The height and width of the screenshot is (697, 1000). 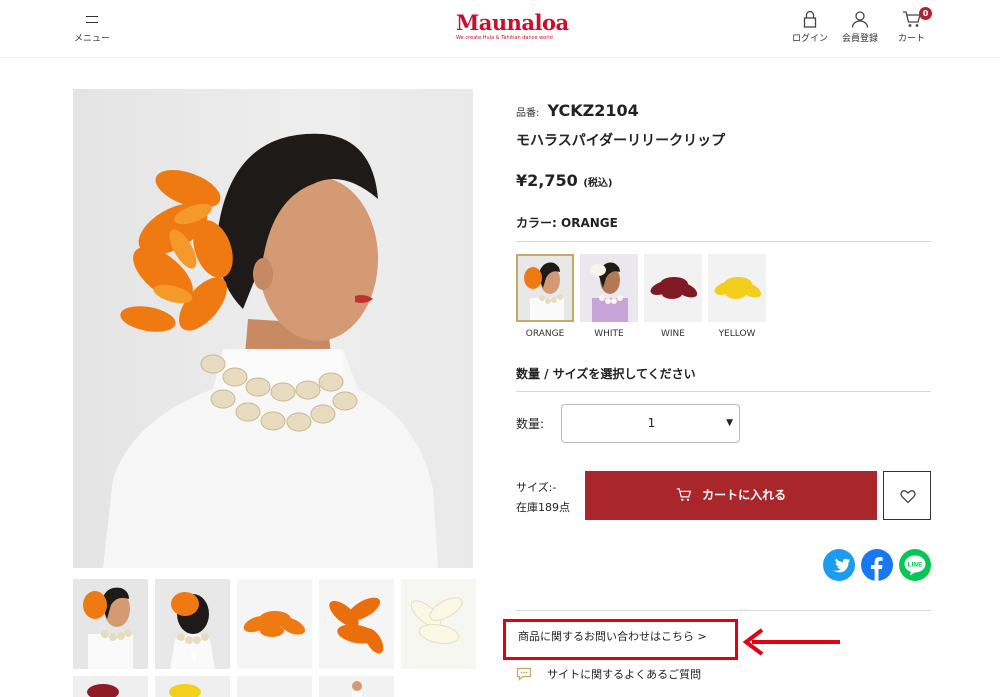 I want to click on swatch-orange: ORANGE, so click(x=545, y=299).